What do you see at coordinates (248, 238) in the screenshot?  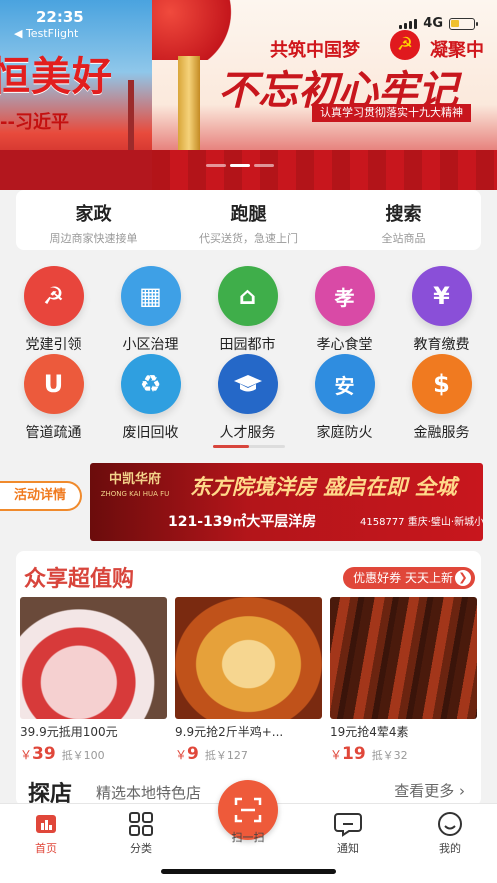 I see `service-desc: 代买送货，急速上门` at bounding box center [248, 238].